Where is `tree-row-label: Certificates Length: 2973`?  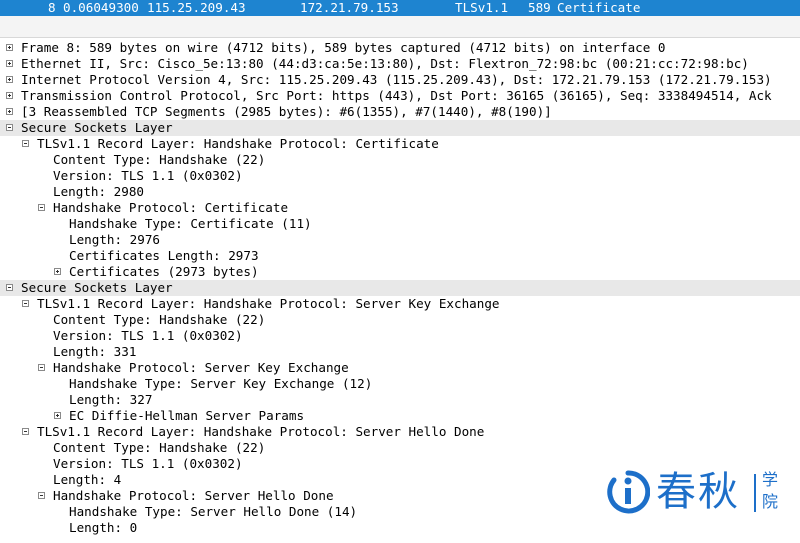
tree-row-label: Certificates Length: 2973 is located at coordinates (164, 255).